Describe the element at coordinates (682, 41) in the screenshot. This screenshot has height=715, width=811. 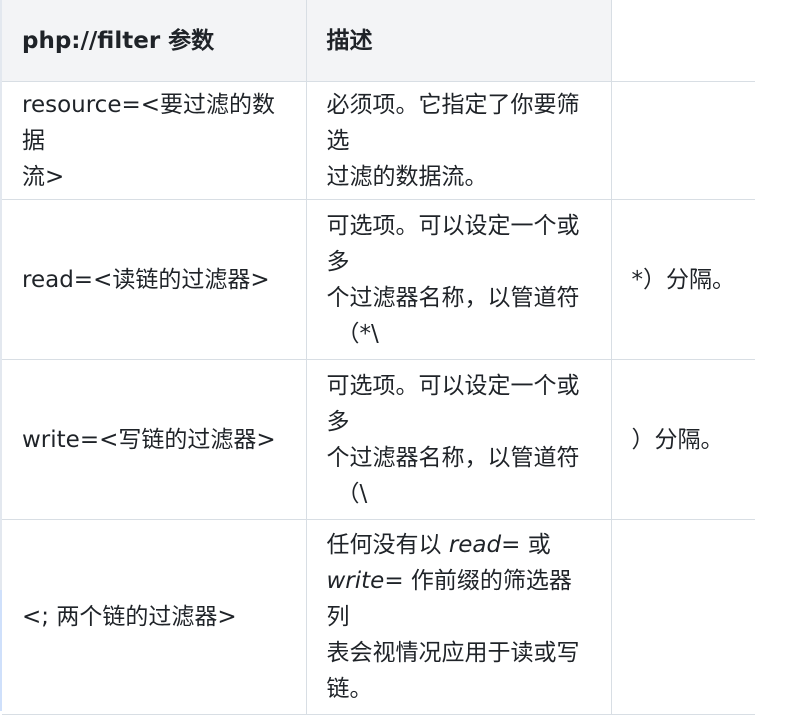
I see `header-extra` at that location.